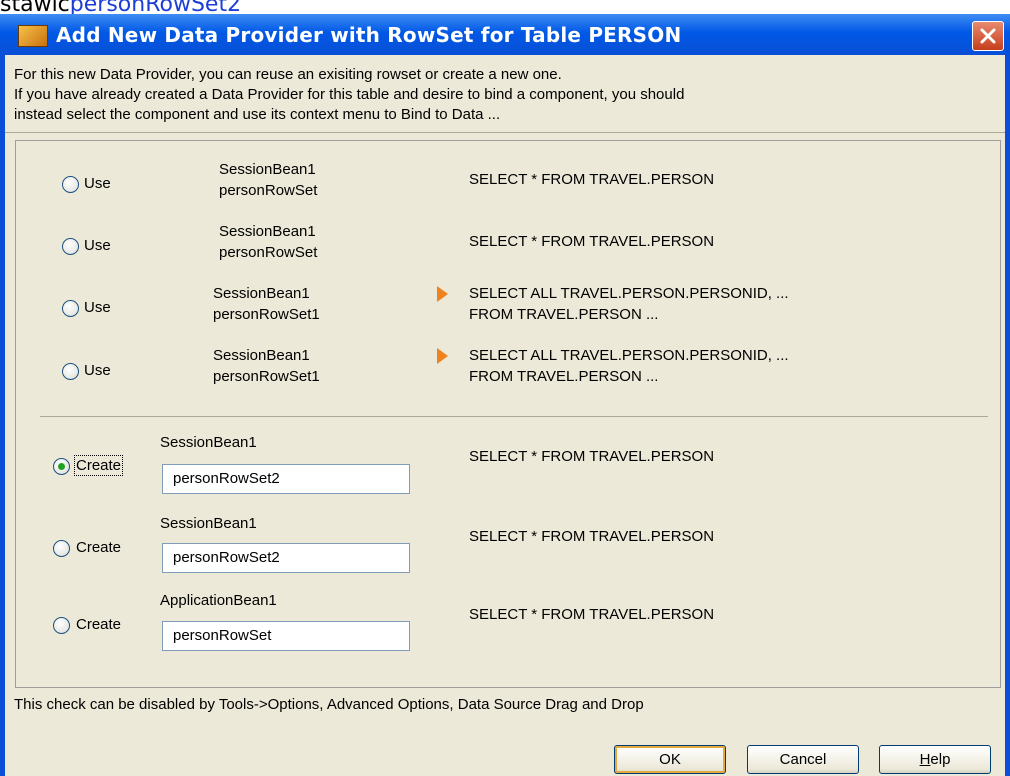  I want to click on close-icon, so click(988, 36).